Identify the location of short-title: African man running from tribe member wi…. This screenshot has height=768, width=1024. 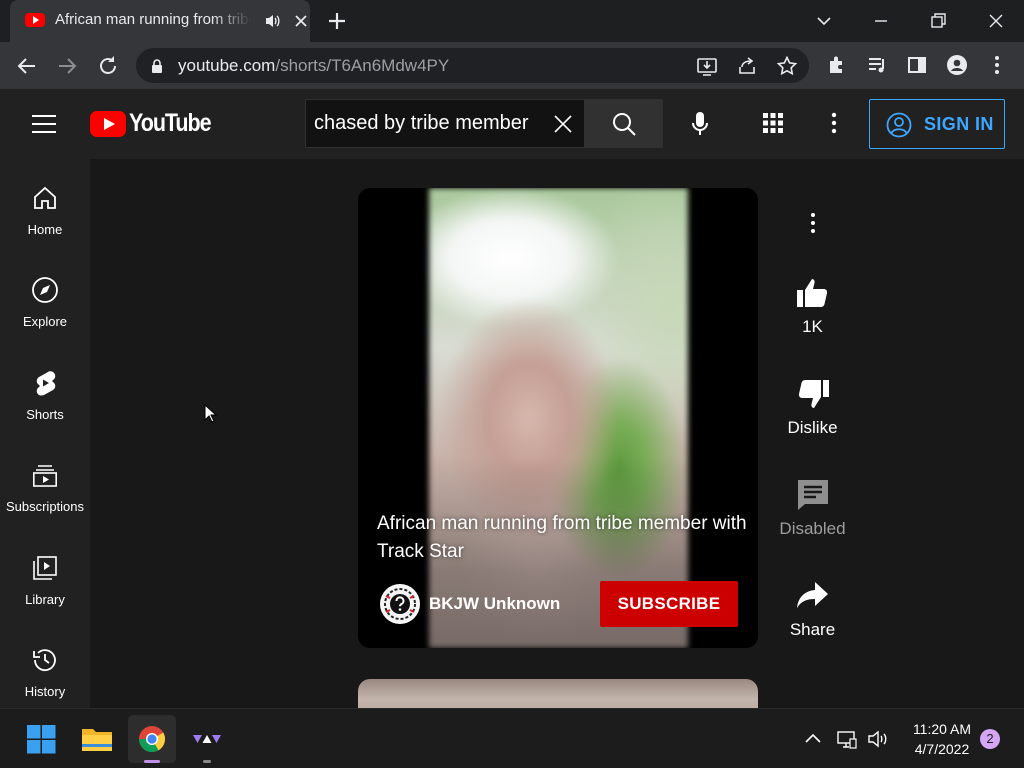
(562, 538).